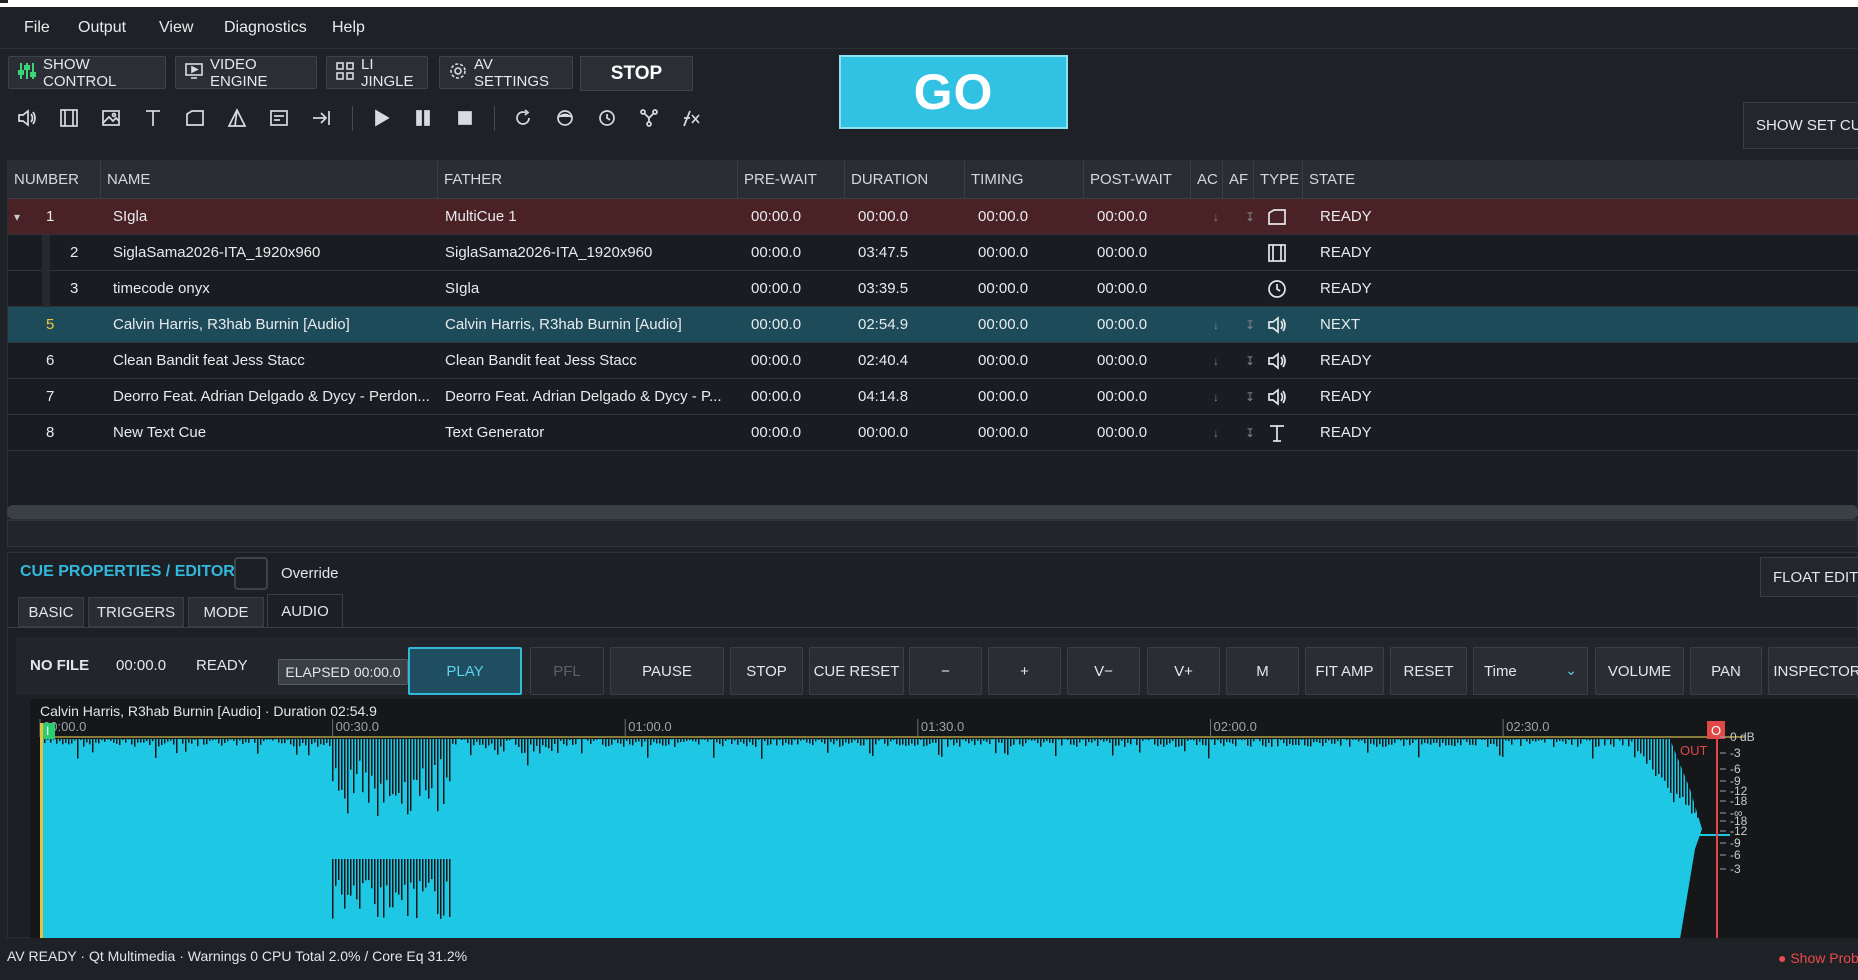 This screenshot has height=980, width=1858. What do you see at coordinates (111, 118) in the screenshot?
I see `image-icon` at bounding box center [111, 118].